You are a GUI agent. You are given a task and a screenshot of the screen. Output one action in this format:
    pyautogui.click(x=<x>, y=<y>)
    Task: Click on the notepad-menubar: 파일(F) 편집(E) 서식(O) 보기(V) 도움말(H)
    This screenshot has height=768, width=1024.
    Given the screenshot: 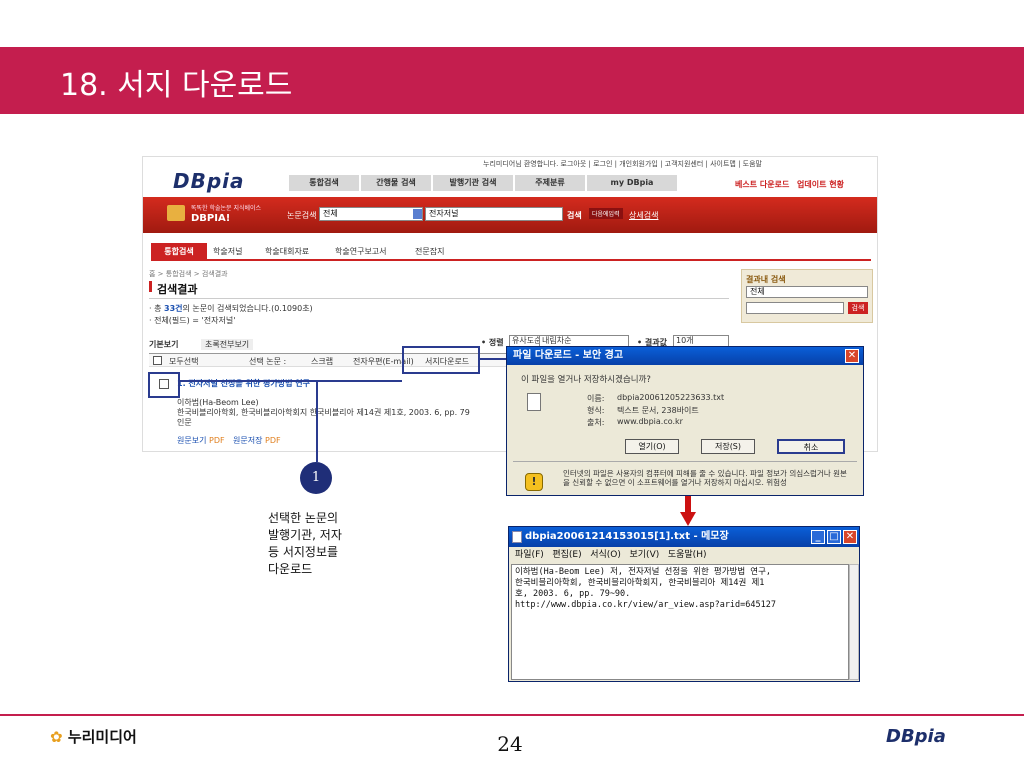 What is the action you would take?
    pyautogui.click(x=684, y=555)
    